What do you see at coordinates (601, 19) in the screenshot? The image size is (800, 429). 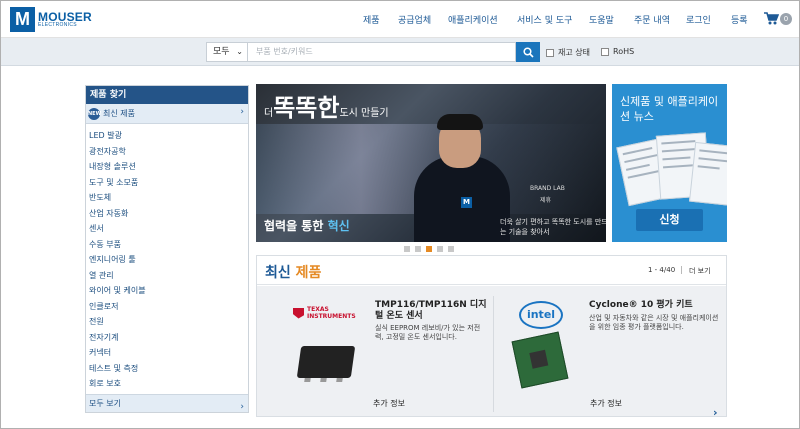 I see `nav-help: 도움말` at bounding box center [601, 19].